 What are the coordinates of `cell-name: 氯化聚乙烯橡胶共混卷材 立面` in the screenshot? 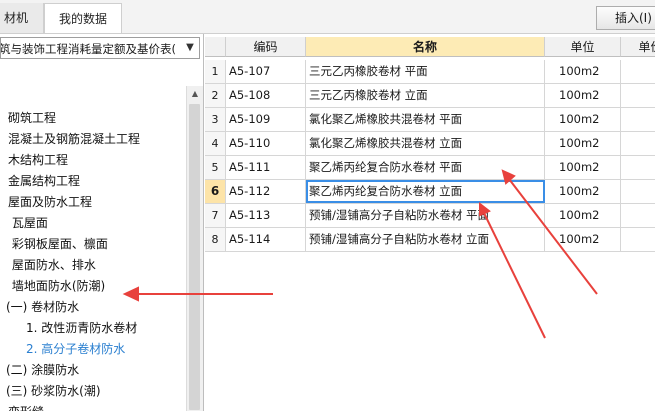 It's located at (425, 143).